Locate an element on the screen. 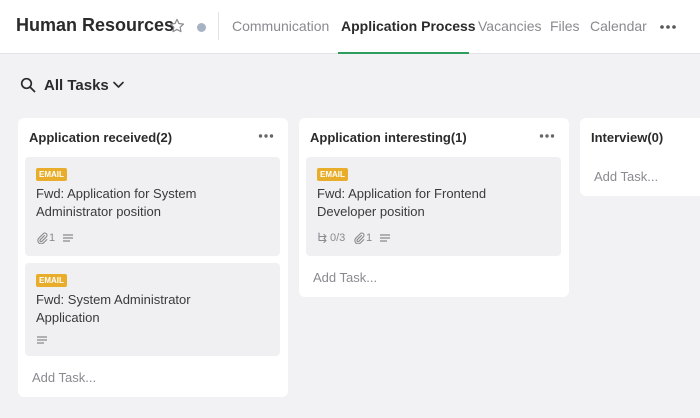 This screenshot has height=418, width=700. column-title: Application interesting(1) is located at coordinates (388, 137).